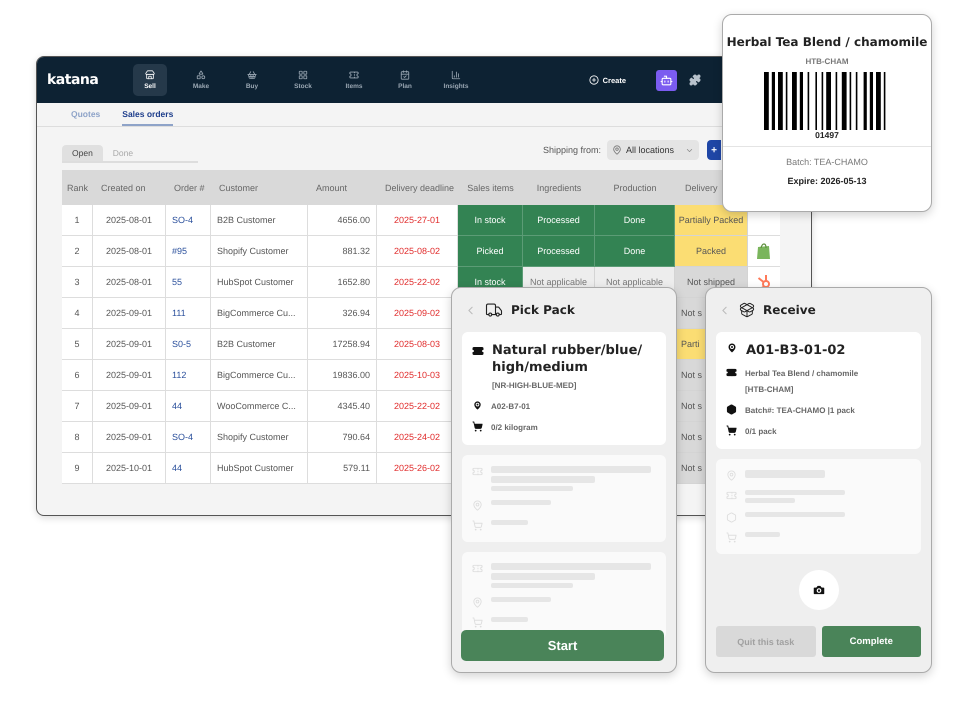 The image size is (960, 720). What do you see at coordinates (77, 344) in the screenshot?
I see `table-cell: 5` at bounding box center [77, 344].